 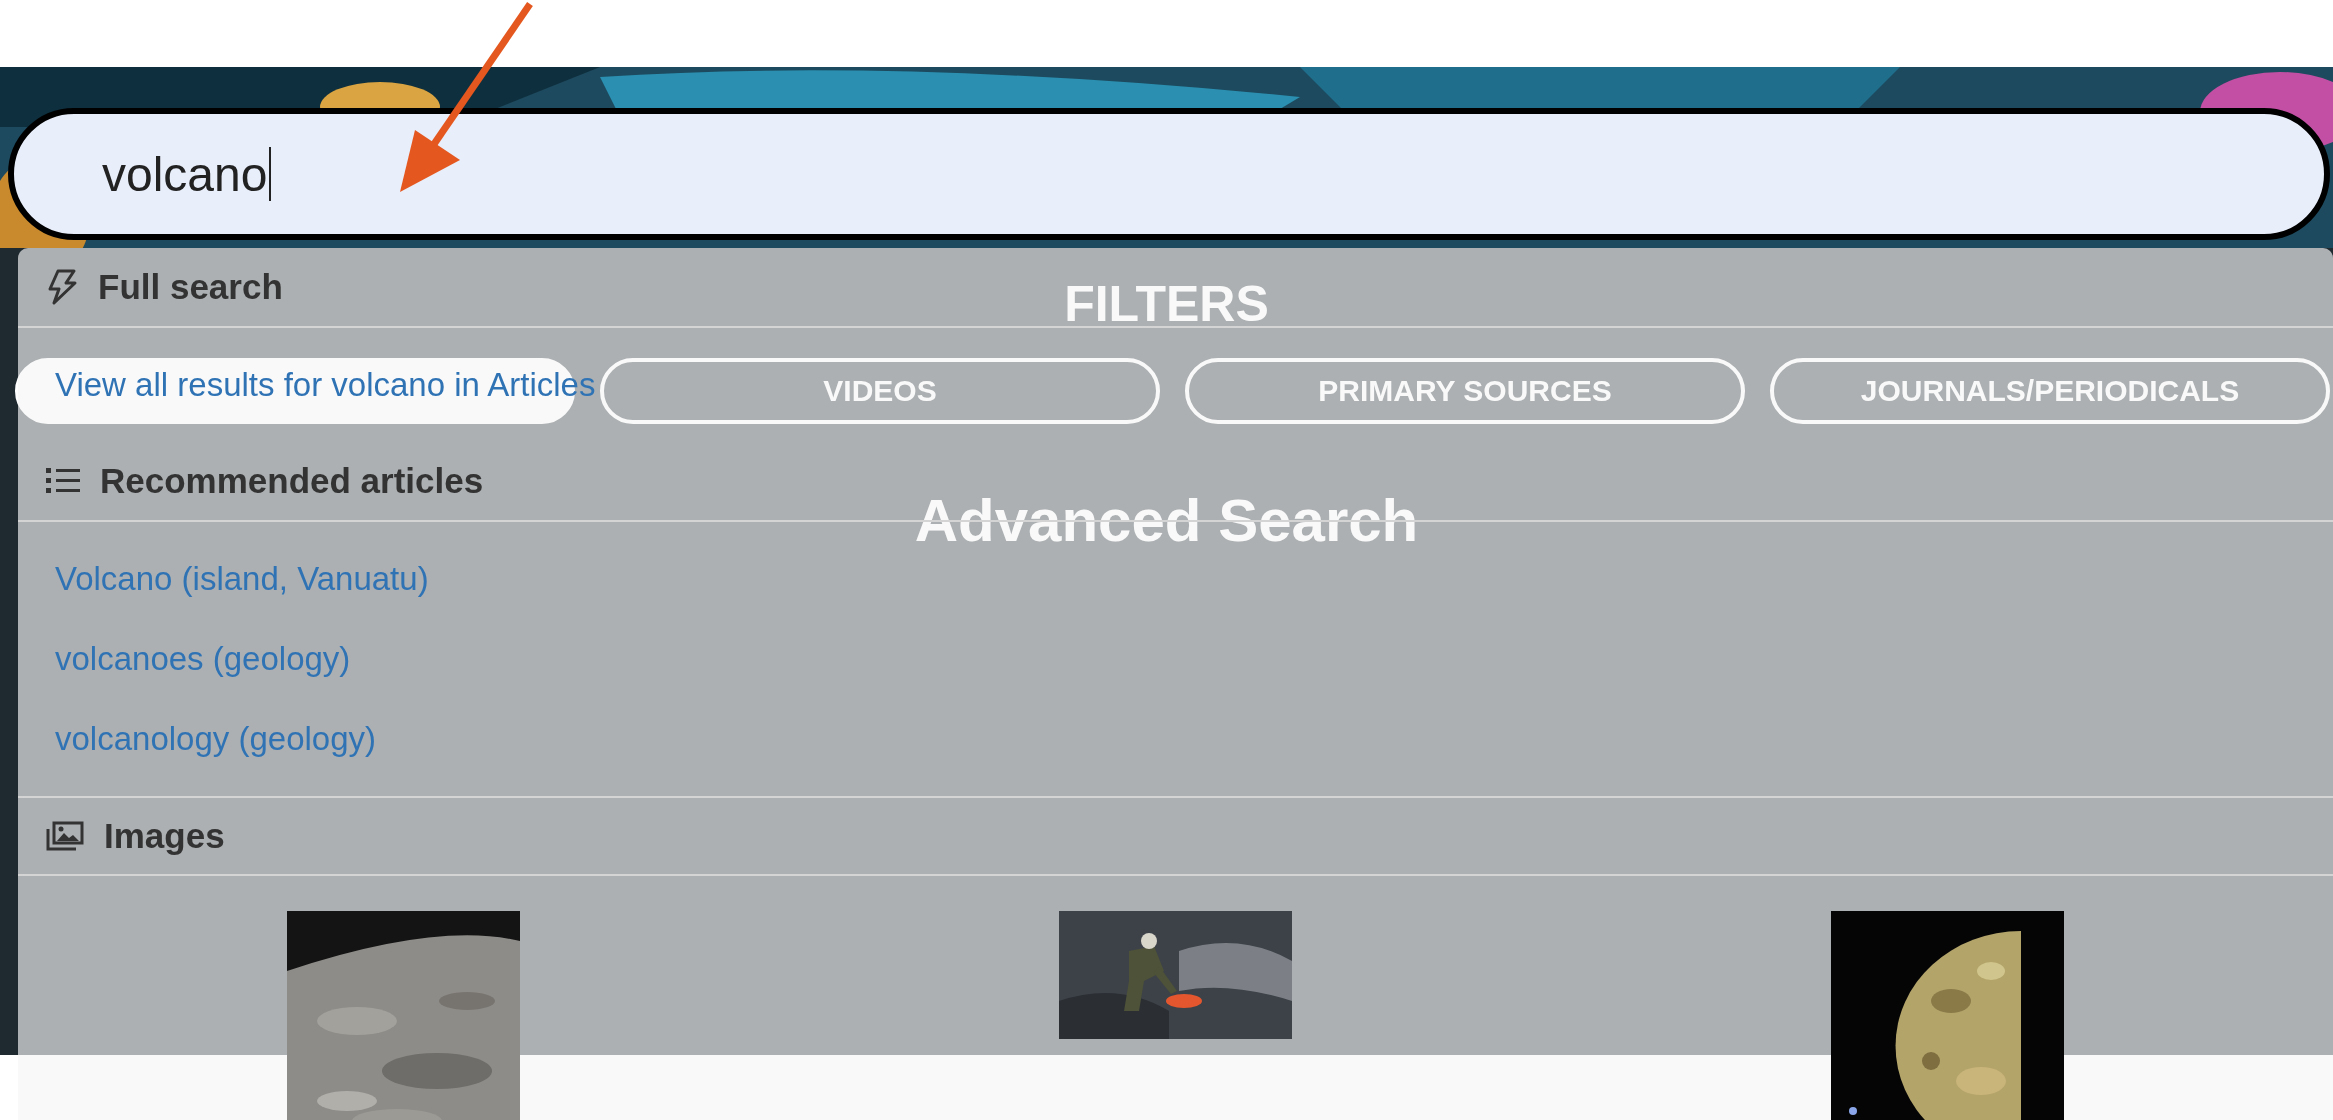 I want to click on filters-title: FILTERS, so click(x=1166, y=304).